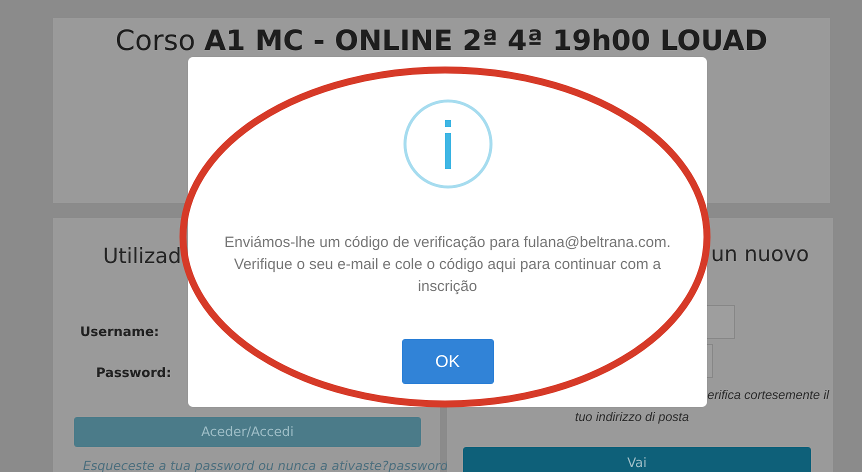  What do you see at coordinates (637, 459) in the screenshot?
I see `go-button: Vai` at bounding box center [637, 459].